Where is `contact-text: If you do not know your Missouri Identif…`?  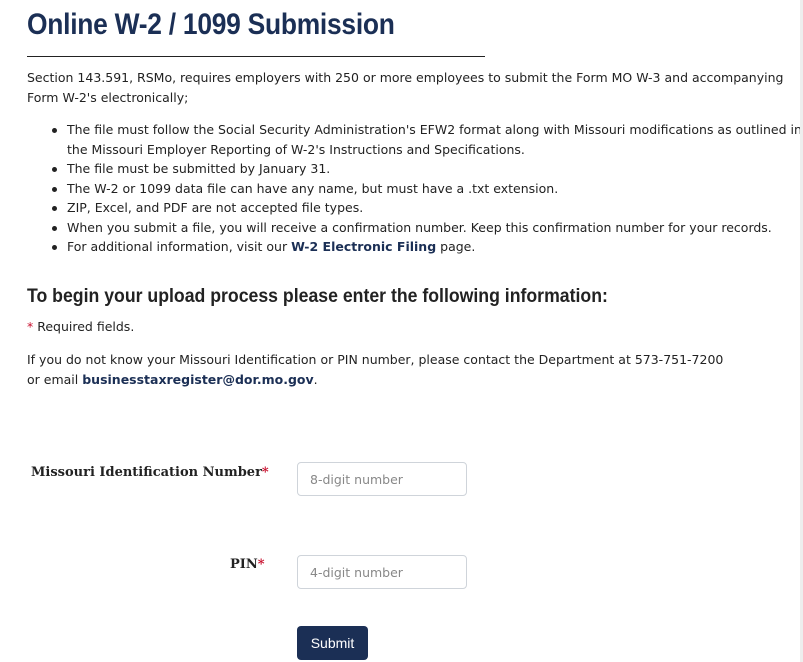
contact-text: If you do not know your Missouri Identif… is located at coordinates (375, 359).